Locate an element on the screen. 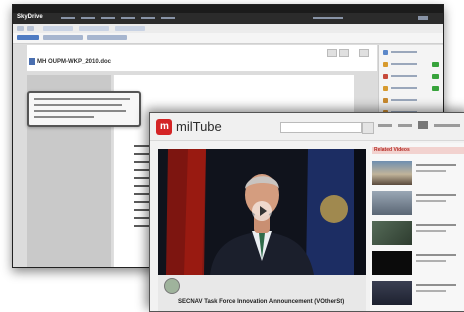  settings-icon is located at coordinates (423, 18).